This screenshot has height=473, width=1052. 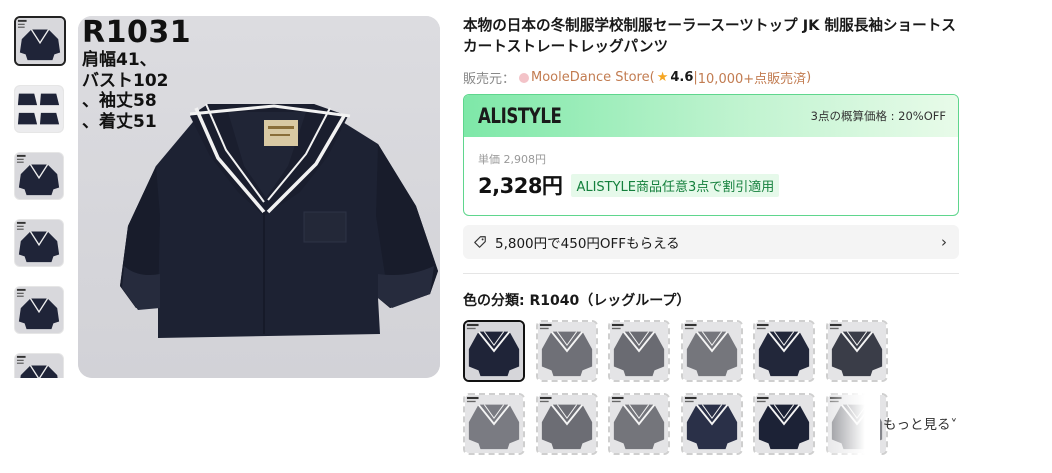 What do you see at coordinates (662, 77) in the screenshot?
I see `star-icon: ★` at bounding box center [662, 77].